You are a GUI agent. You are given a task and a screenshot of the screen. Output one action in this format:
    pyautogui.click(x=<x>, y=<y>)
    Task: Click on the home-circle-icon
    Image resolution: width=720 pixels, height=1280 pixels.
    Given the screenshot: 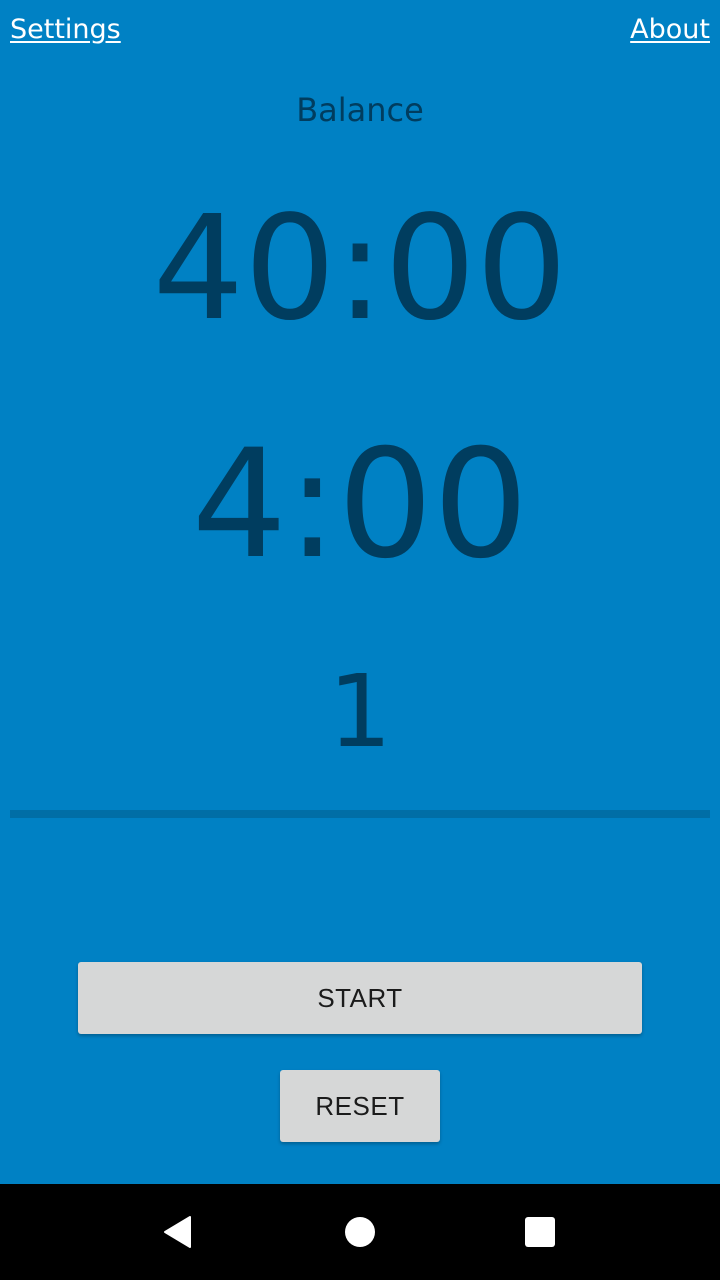 What is the action you would take?
    pyautogui.click(x=360, y=1232)
    